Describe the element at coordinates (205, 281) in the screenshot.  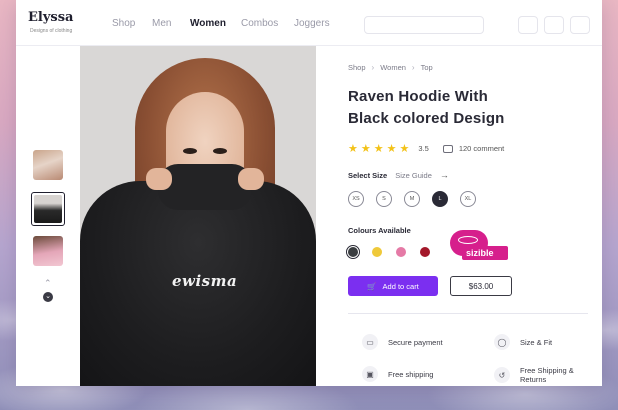
I see `hoodie-print-text: ewisma` at that location.